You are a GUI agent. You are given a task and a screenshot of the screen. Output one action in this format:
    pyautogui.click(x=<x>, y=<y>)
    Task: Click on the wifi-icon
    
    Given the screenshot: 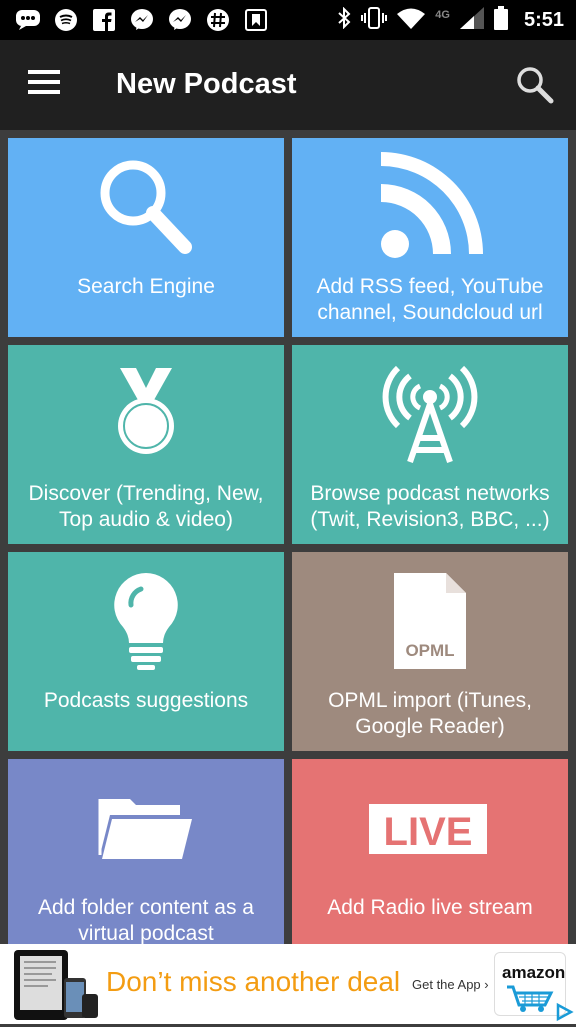 What is the action you would take?
    pyautogui.click(x=411, y=20)
    